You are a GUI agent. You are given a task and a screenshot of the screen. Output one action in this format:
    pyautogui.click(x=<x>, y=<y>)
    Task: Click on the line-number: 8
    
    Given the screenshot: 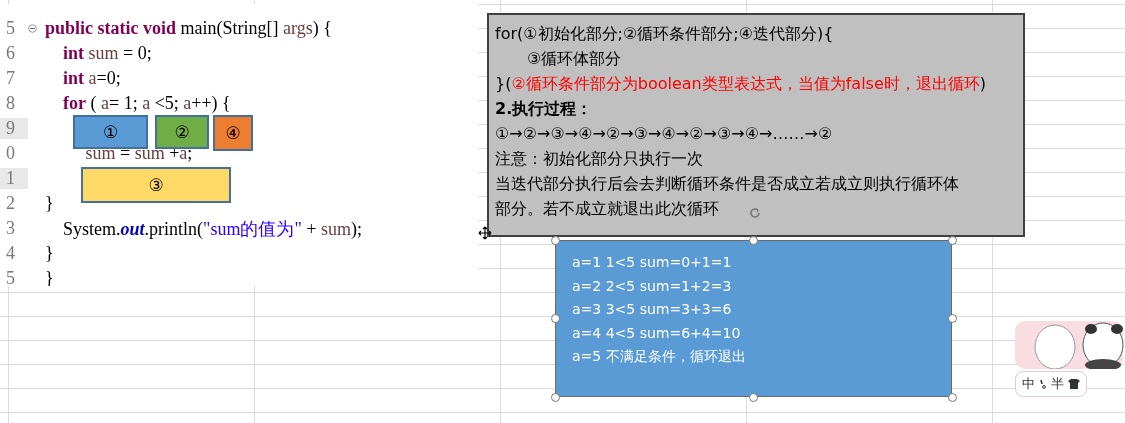 What is the action you would take?
    pyautogui.click(x=10, y=103)
    